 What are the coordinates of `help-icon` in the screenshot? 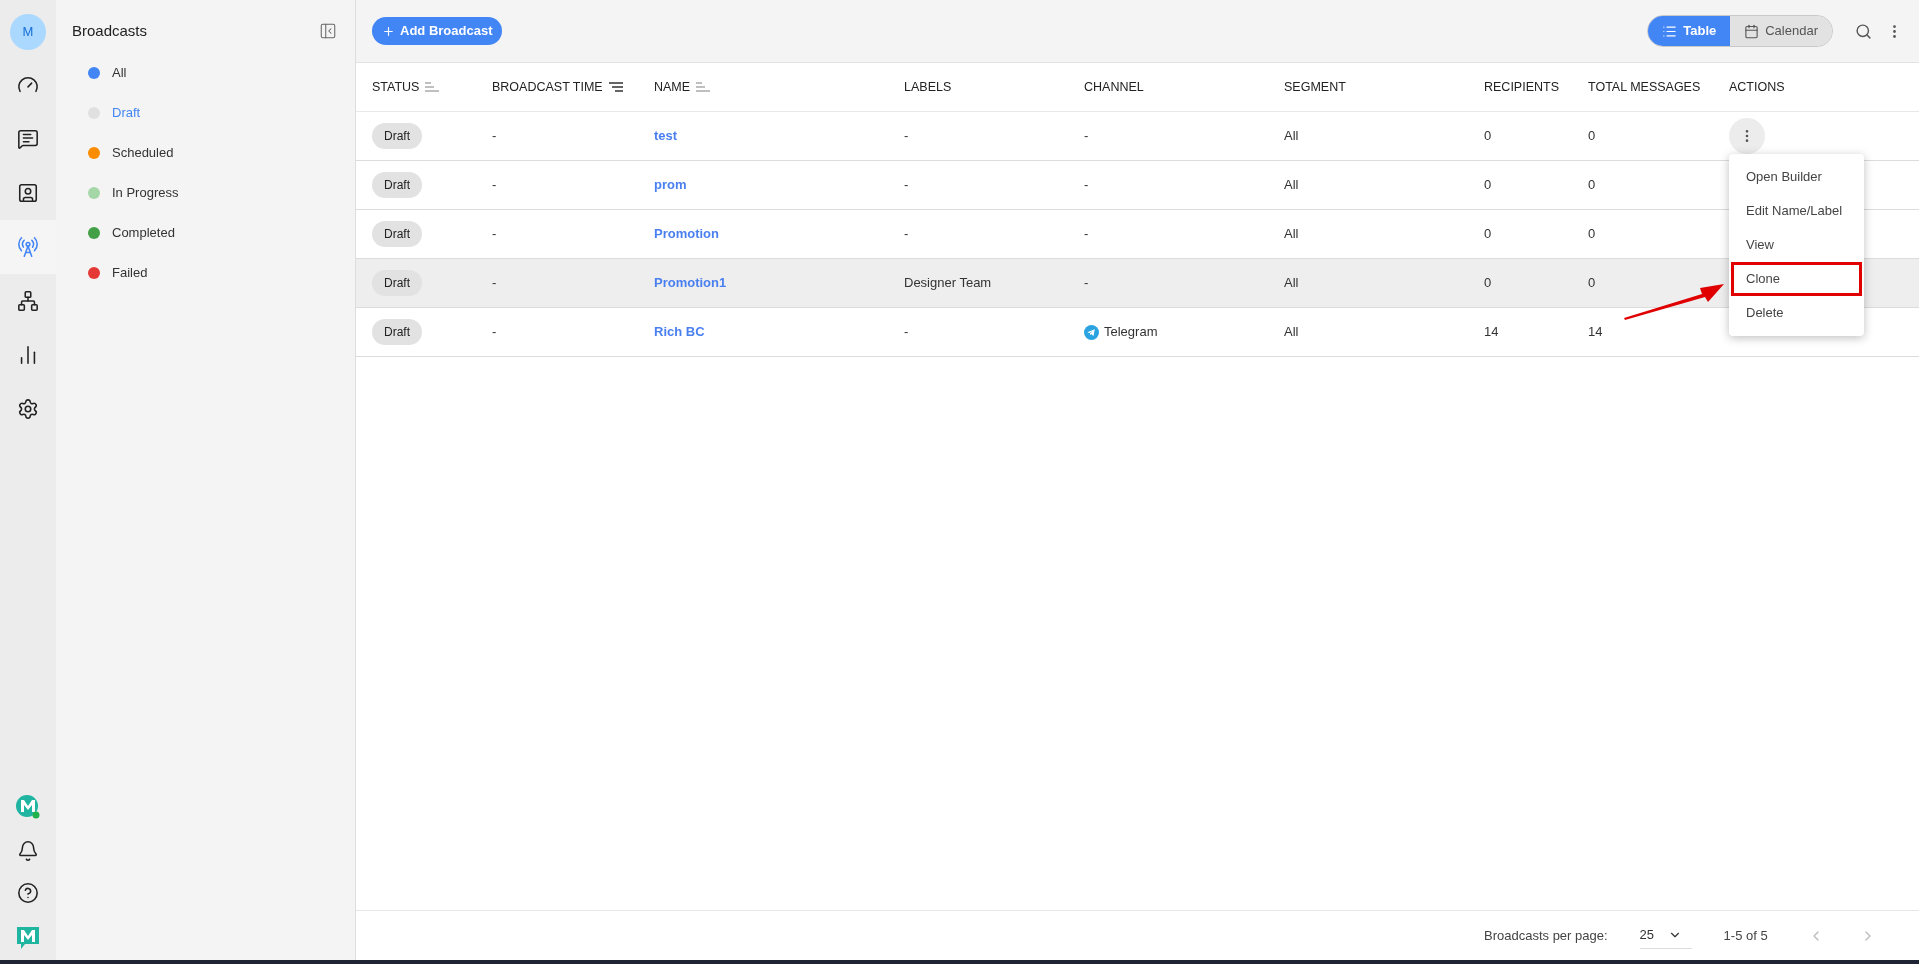 It's located at (28, 893).